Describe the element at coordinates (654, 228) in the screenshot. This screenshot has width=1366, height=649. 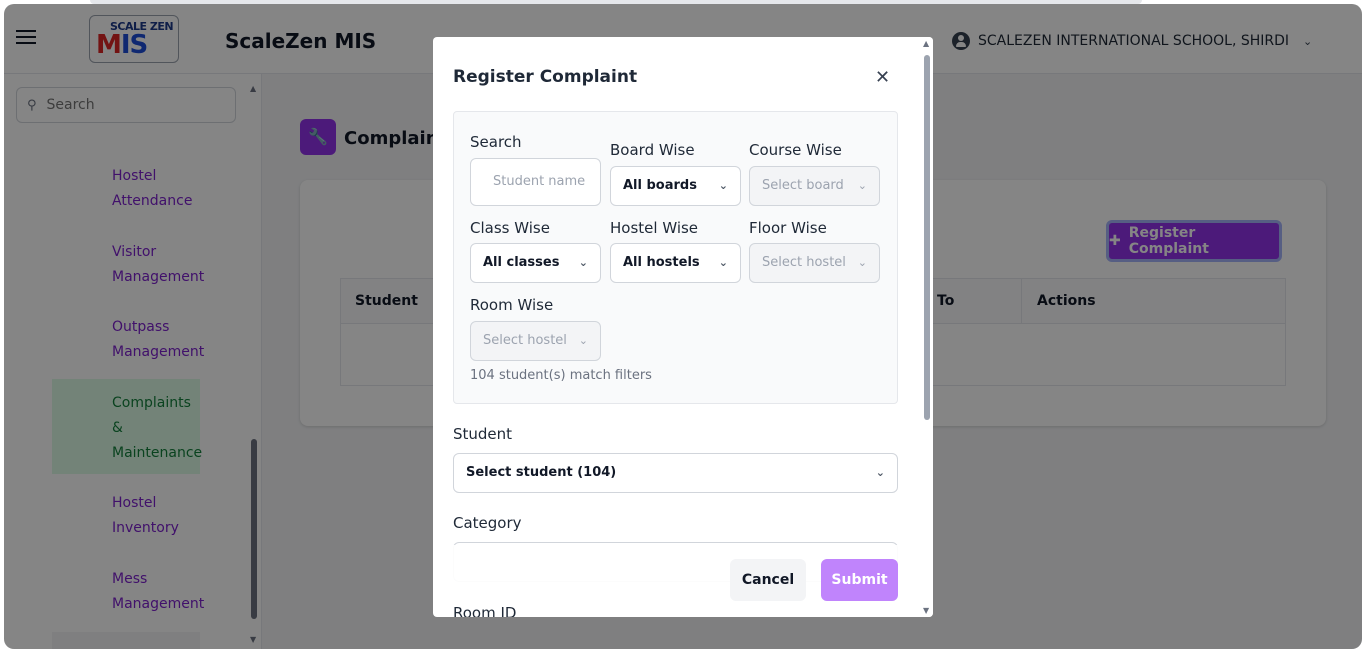
I see `hostel-wise-label: Hostel Wise` at that location.